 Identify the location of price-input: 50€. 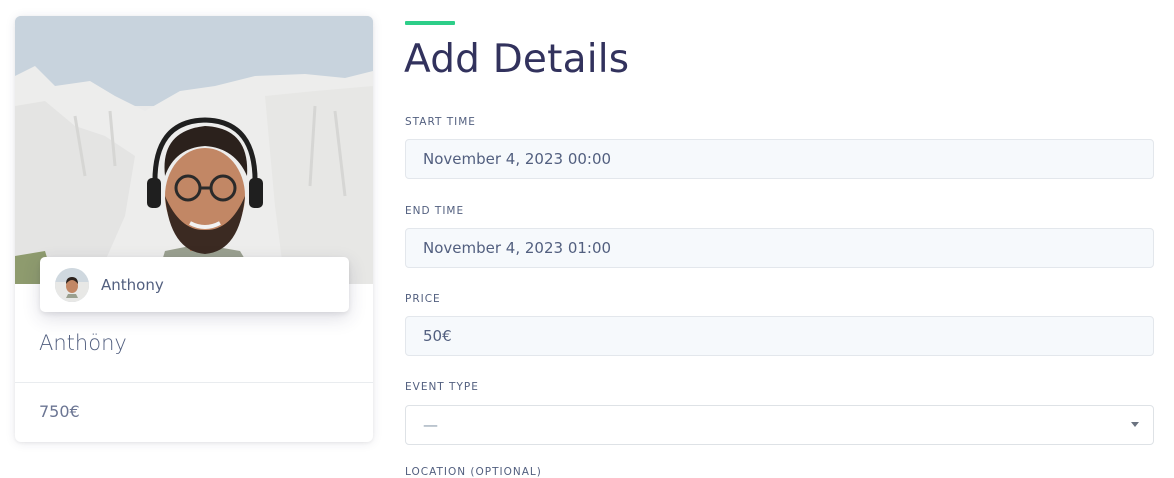
(779, 336).